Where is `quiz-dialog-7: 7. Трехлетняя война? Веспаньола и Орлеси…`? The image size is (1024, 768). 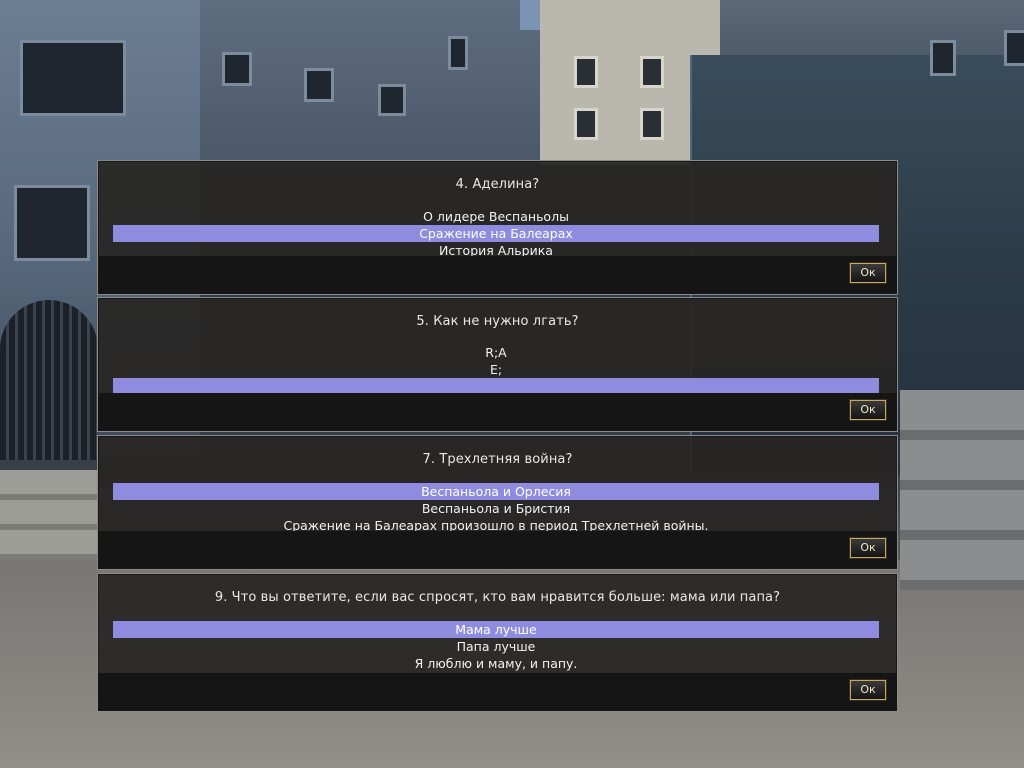 quiz-dialog-7: 7. Трехлетняя война? Веспаньола и Орлеси… is located at coordinates (497, 502).